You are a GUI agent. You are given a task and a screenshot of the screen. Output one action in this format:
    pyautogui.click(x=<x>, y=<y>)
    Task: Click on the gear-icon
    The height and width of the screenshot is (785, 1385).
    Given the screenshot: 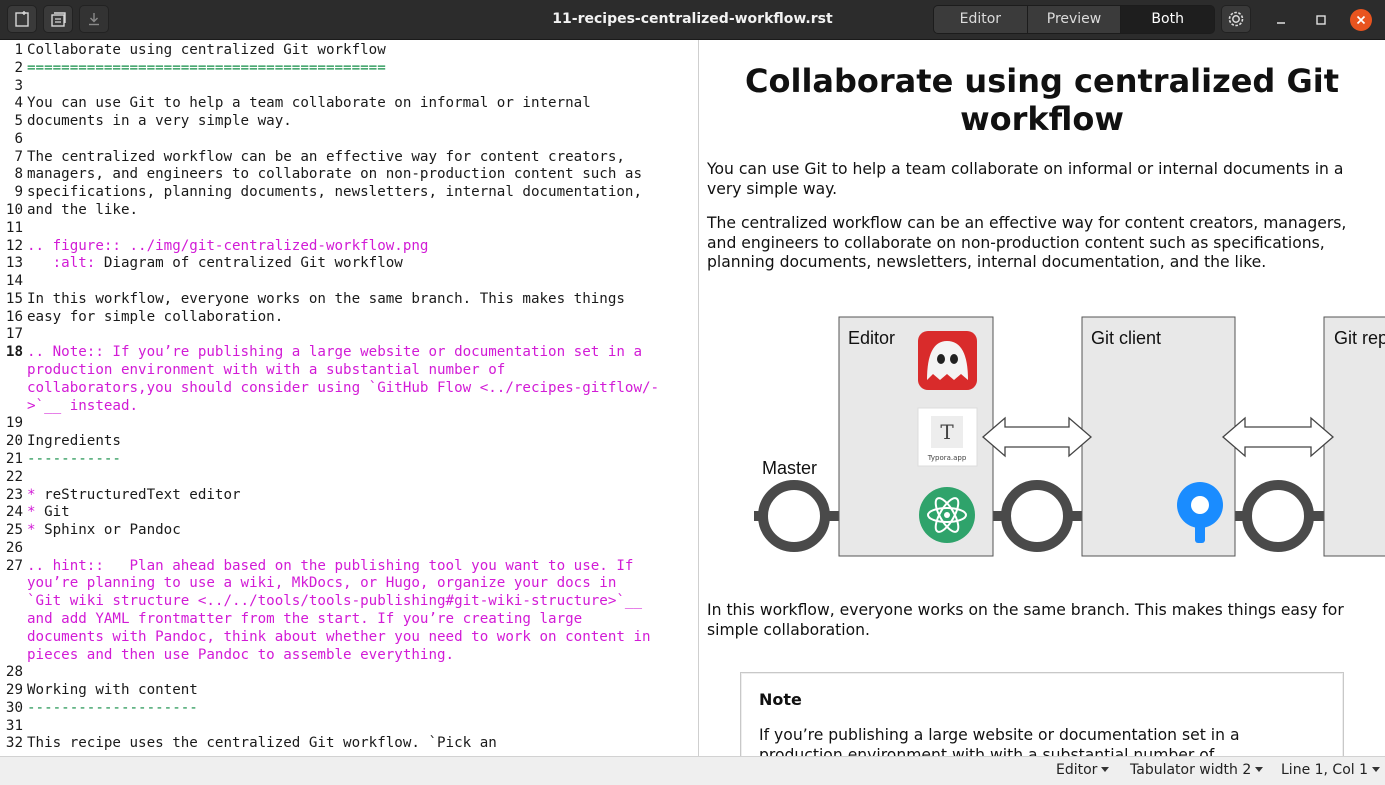 What is the action you would take?
    pyautogui.click(x=1236, y=19)
    